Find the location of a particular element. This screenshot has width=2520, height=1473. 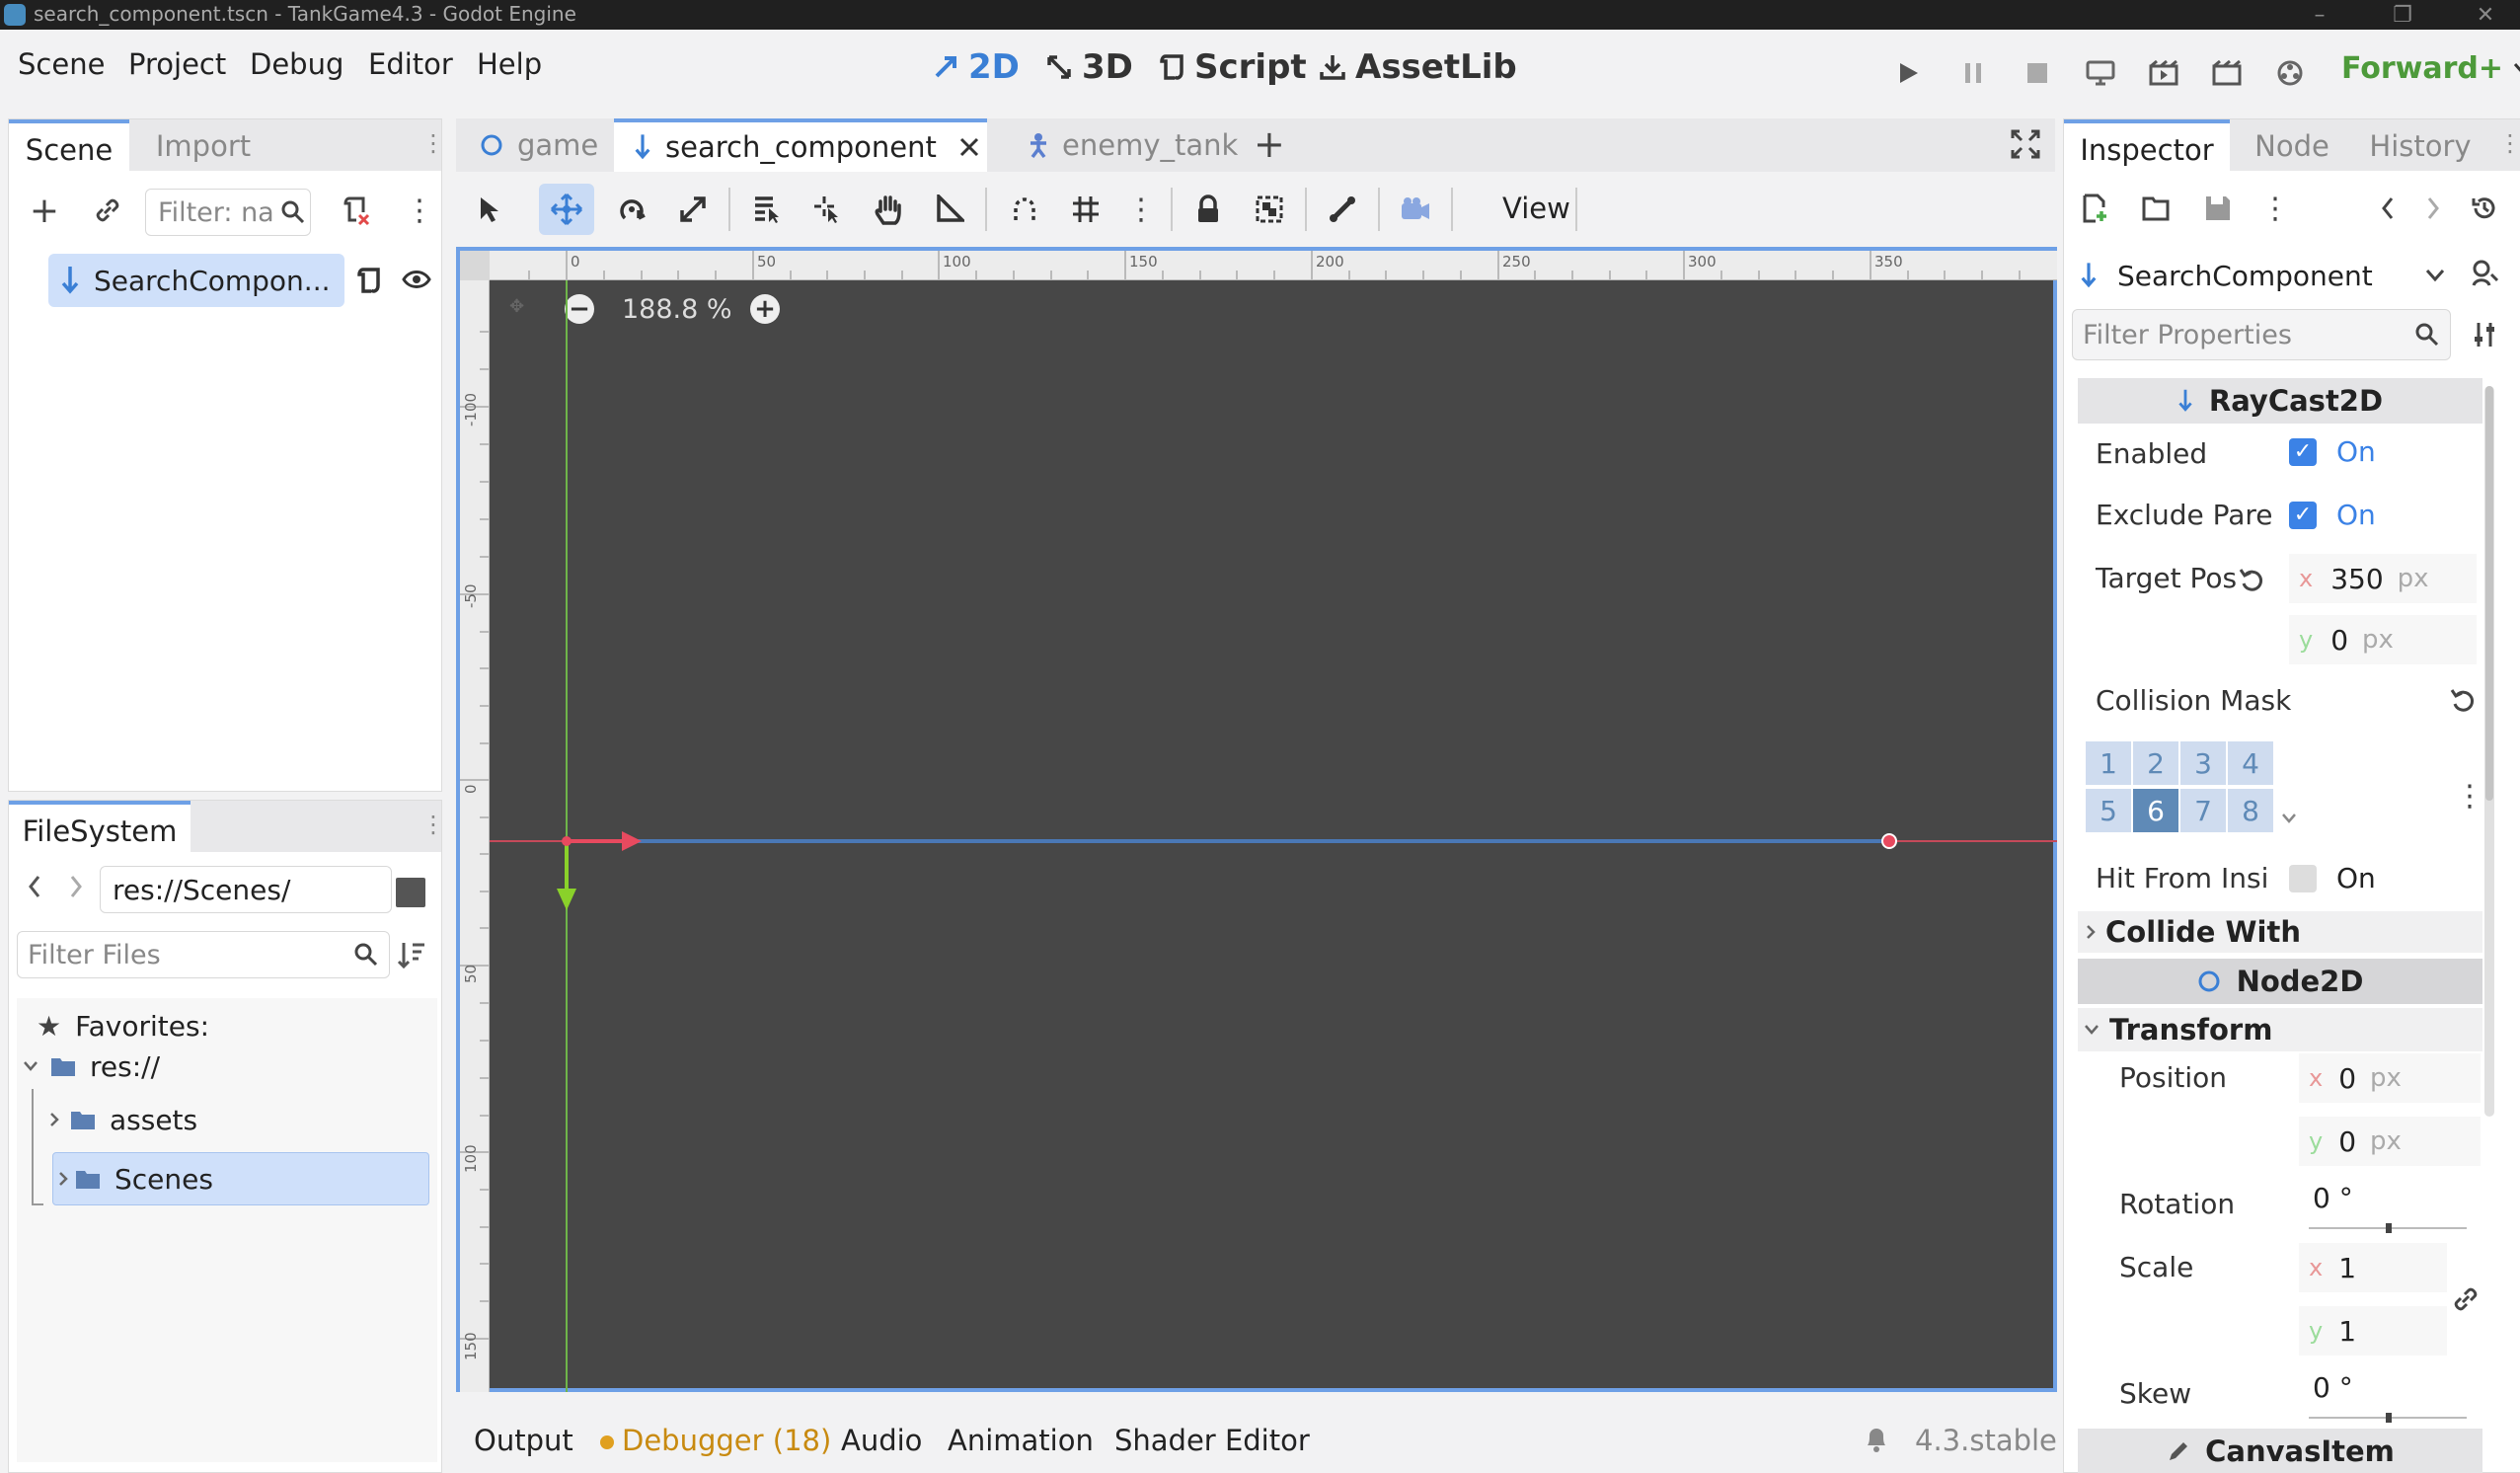

collision-bit-8: 8 is located at coordinates (2250, 811).